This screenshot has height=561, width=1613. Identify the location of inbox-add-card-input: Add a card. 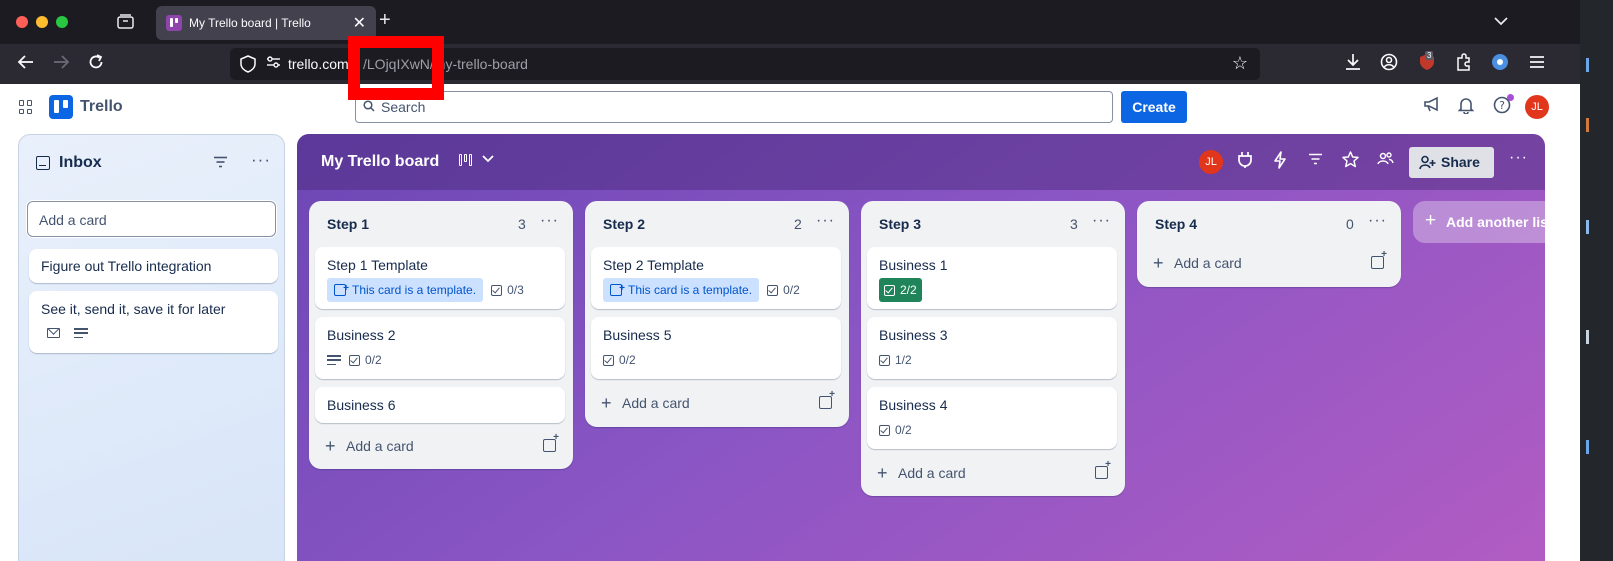
(151, 219).